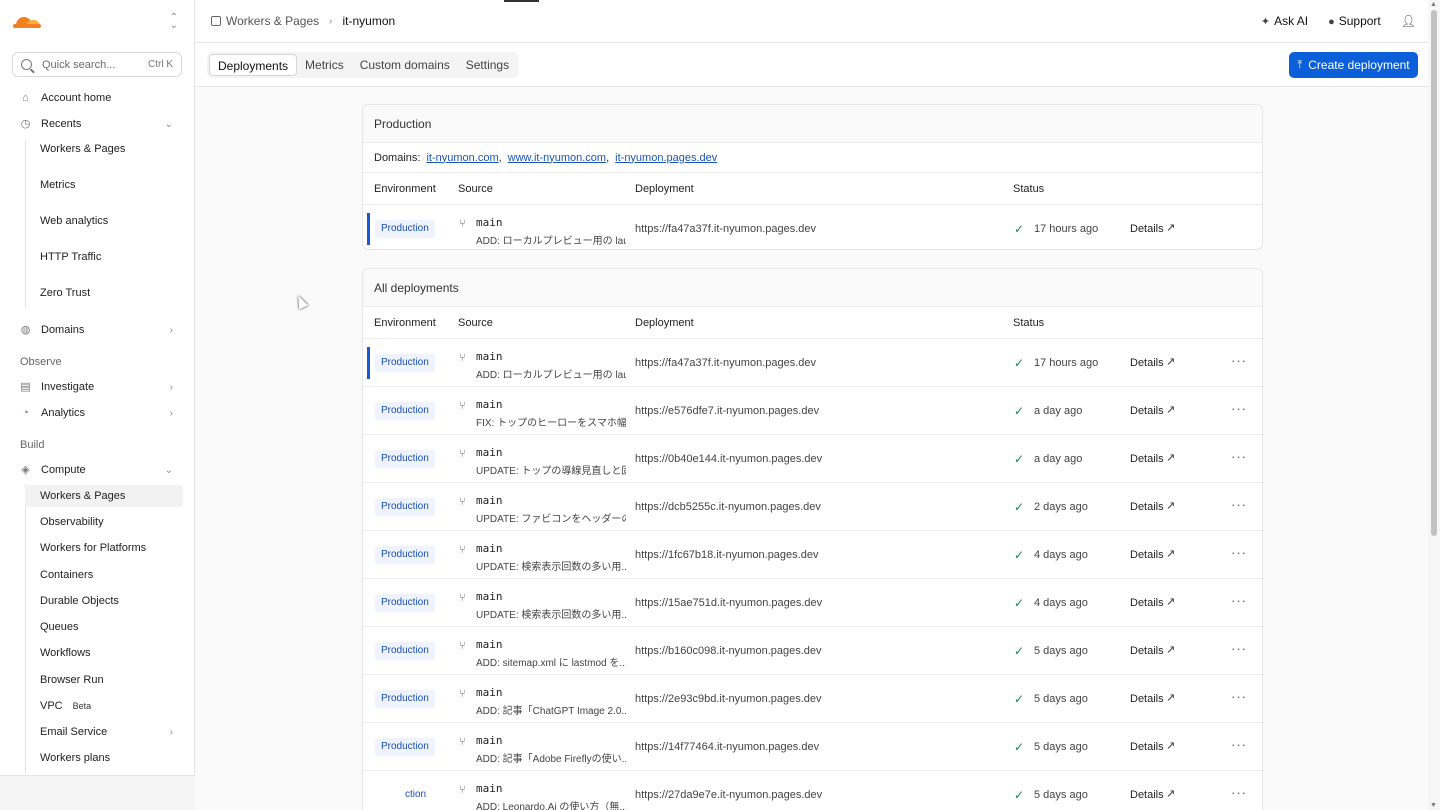 The width and height of the screenshot is (1440, 810). What do you see at coordinates (104, 601) in the screenshot?
I see `compute-item-durable-objects: Durable Objects` at bounding box center [104, 601].